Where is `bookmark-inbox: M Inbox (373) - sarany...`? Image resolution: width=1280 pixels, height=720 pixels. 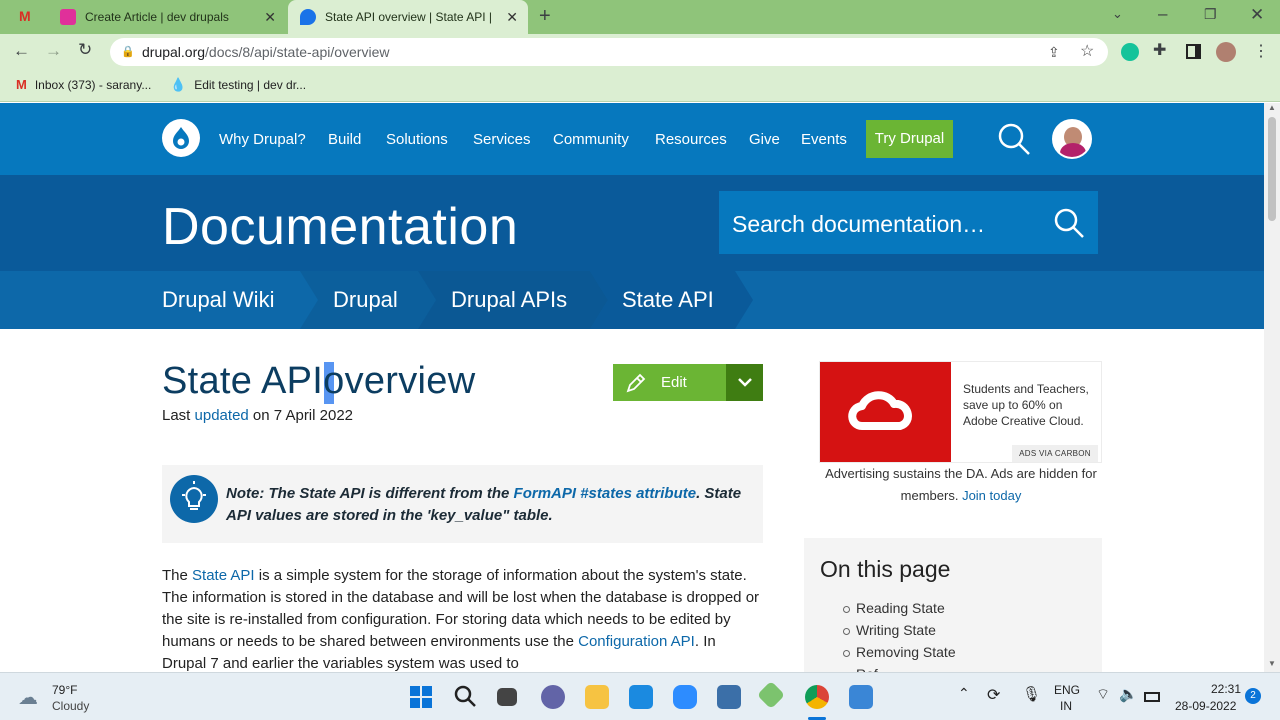
bookmark-inbox: M Inbox (373) - sarany... is located at coordinates (83, 84).